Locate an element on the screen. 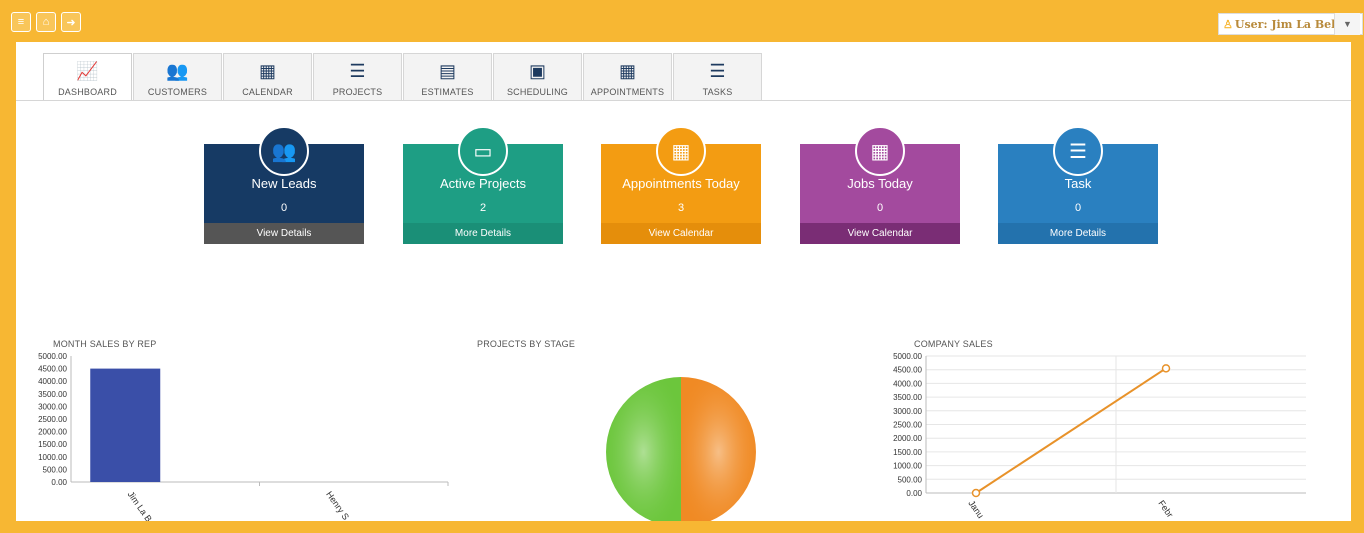 The height and width of the screenshot is (533, 1364). clipboard-icon: ▣ is located at coordinates (537, 71).